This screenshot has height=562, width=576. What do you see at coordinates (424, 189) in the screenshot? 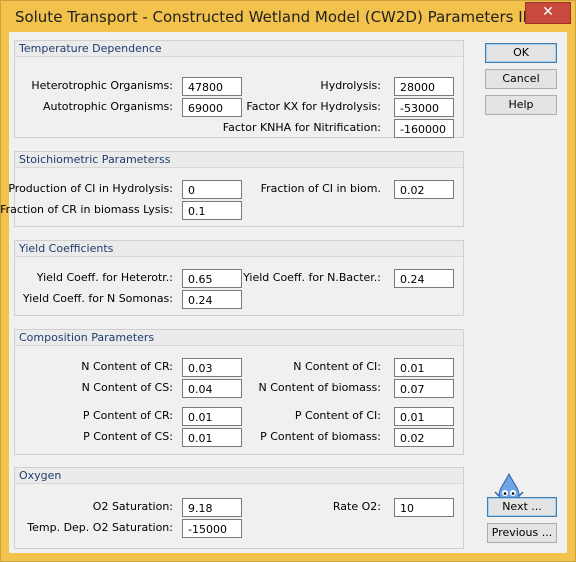
I see `fraction-ci-biom-field: 0.02` at bounding box center [424, 189].